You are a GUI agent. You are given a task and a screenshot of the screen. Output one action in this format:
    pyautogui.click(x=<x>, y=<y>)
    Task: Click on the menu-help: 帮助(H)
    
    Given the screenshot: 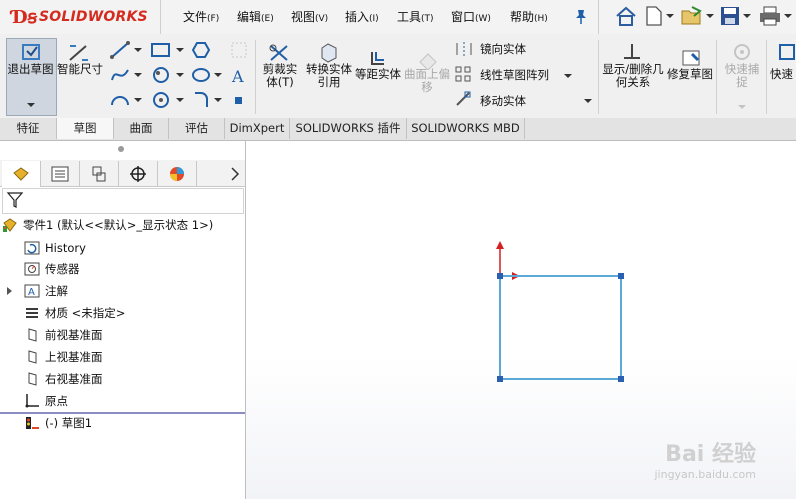 What is the action you would take?
    pyautogui.click(x=529, y=16)
    